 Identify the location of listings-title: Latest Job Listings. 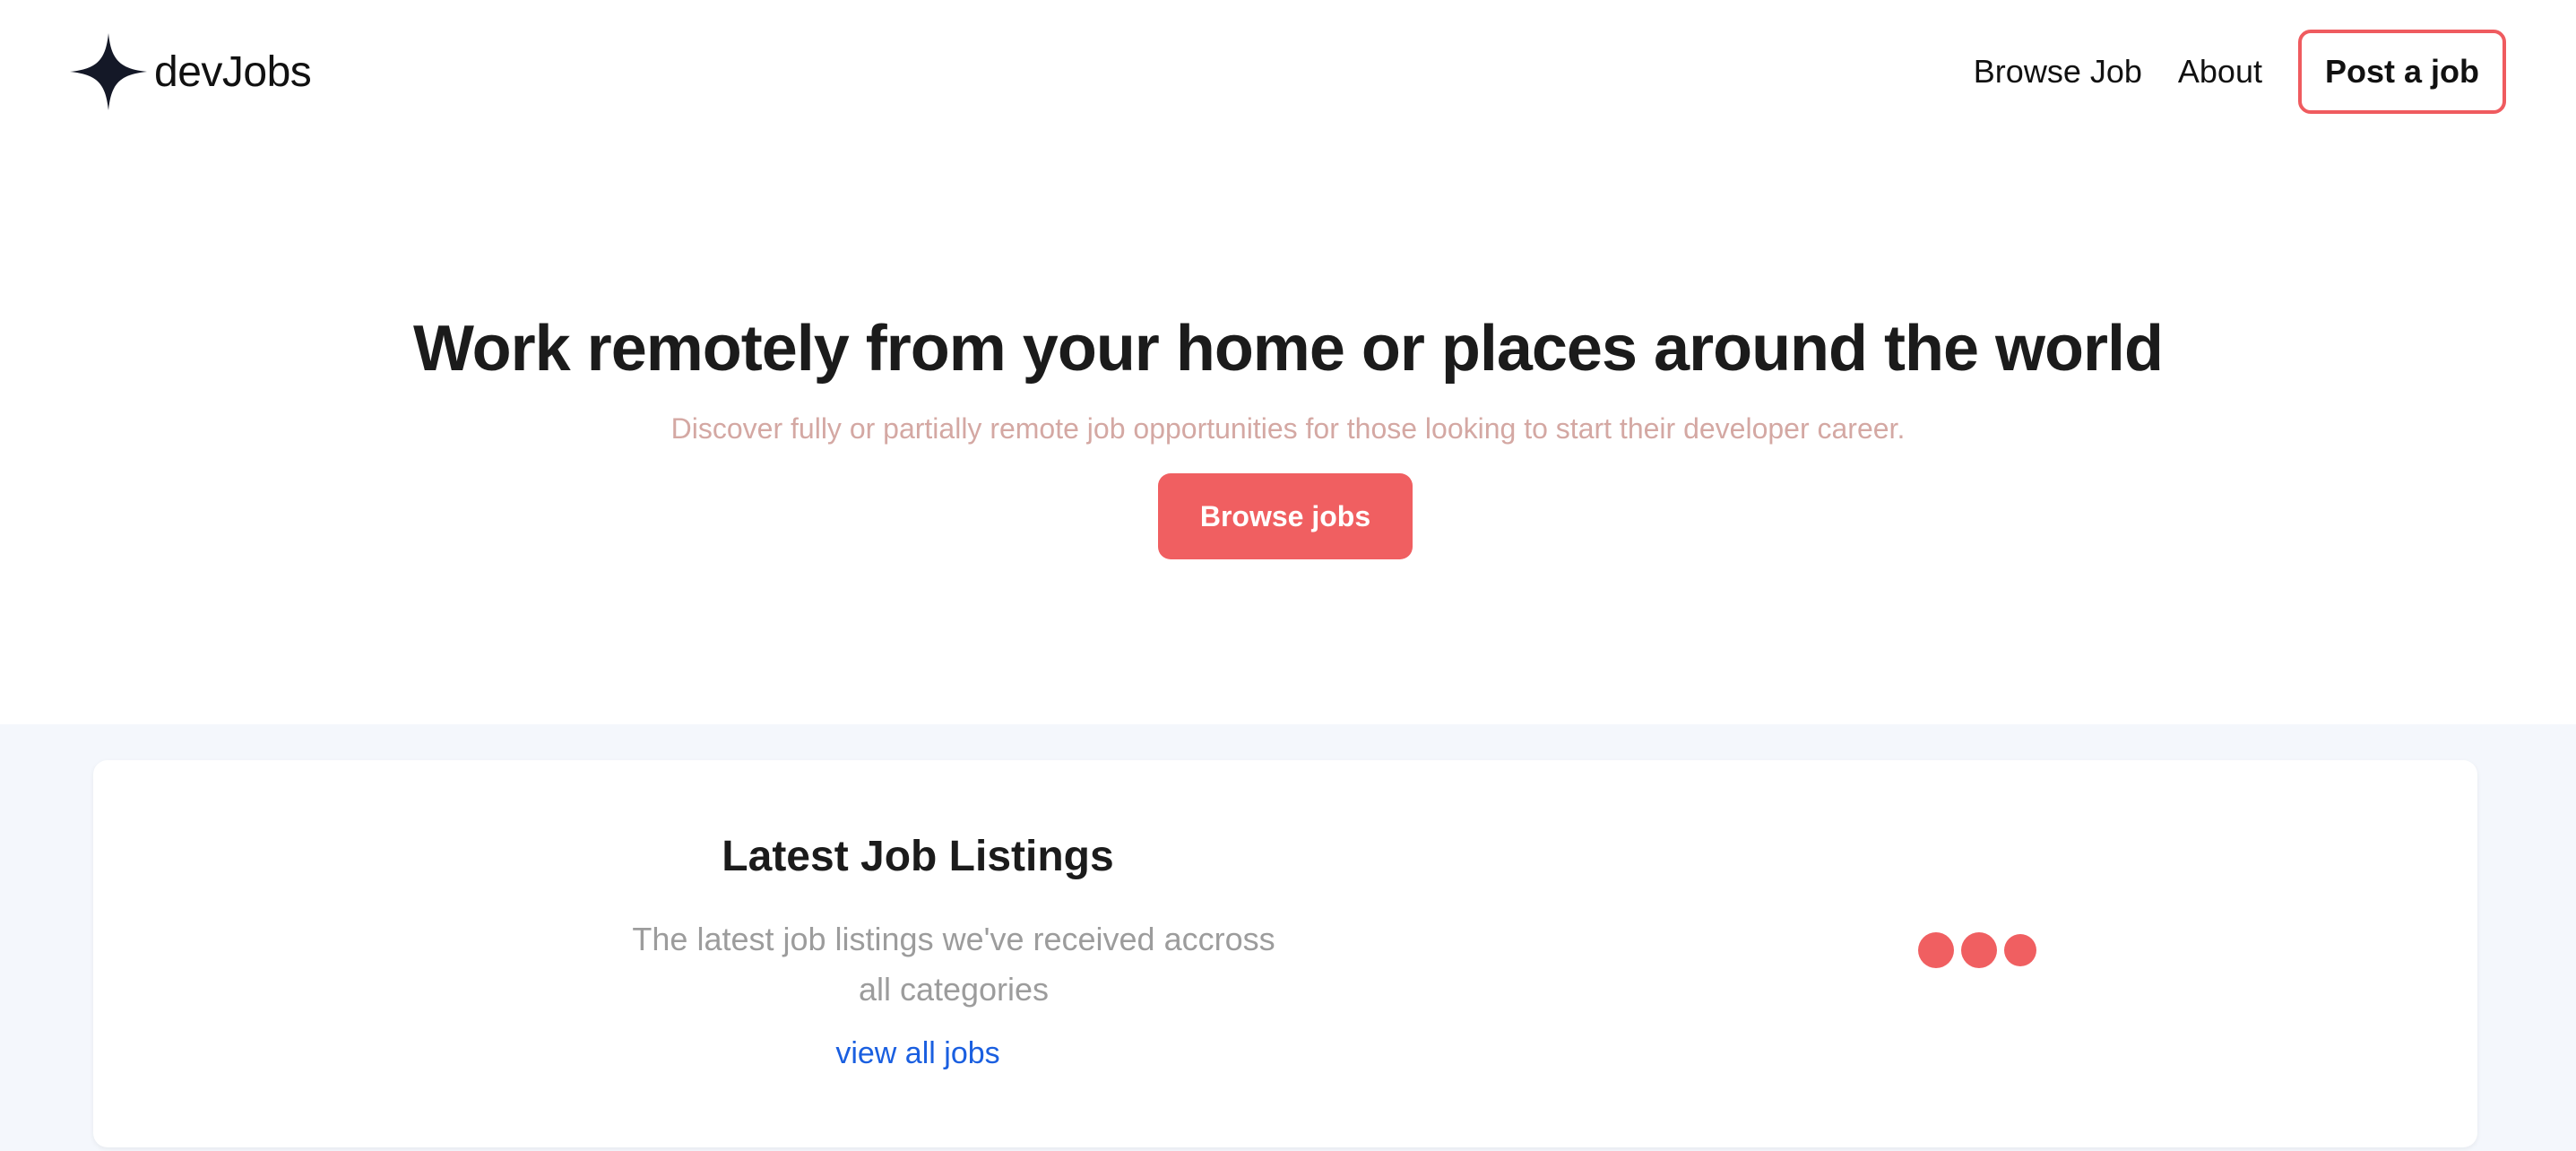
(918, 856).